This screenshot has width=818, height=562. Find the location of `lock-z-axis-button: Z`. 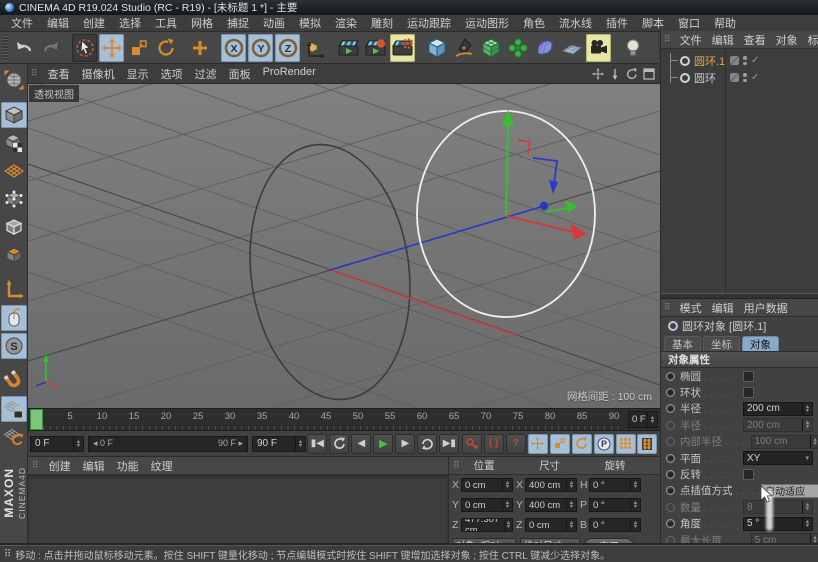

lock-z-axis-button: Z is located at coordinates (287, 47).